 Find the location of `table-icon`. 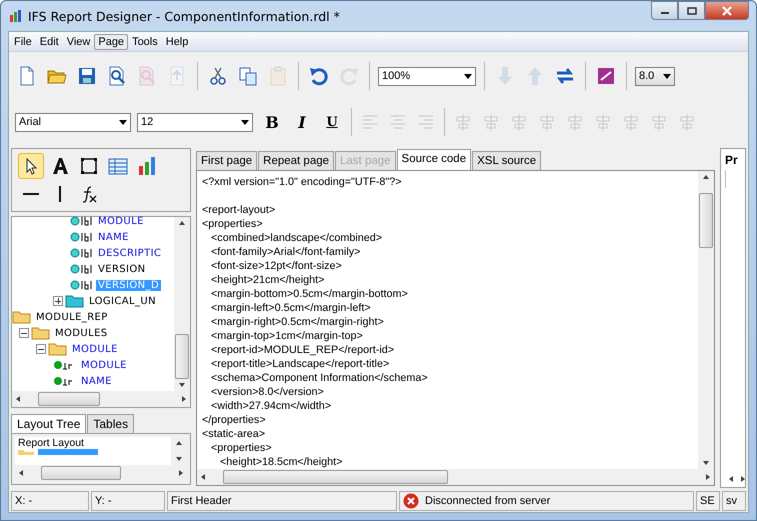

table-icon is located at coordinates (118, 166).